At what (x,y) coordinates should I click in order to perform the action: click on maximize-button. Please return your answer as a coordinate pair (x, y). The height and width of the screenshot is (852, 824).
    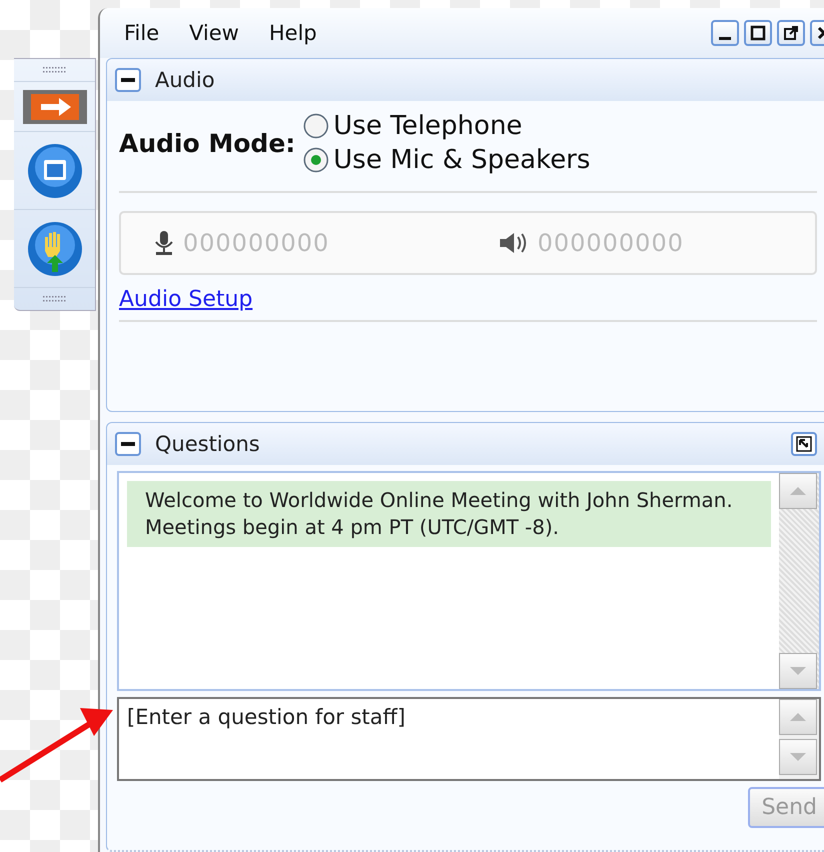
    Looking at the image, I should click on (758, 33).